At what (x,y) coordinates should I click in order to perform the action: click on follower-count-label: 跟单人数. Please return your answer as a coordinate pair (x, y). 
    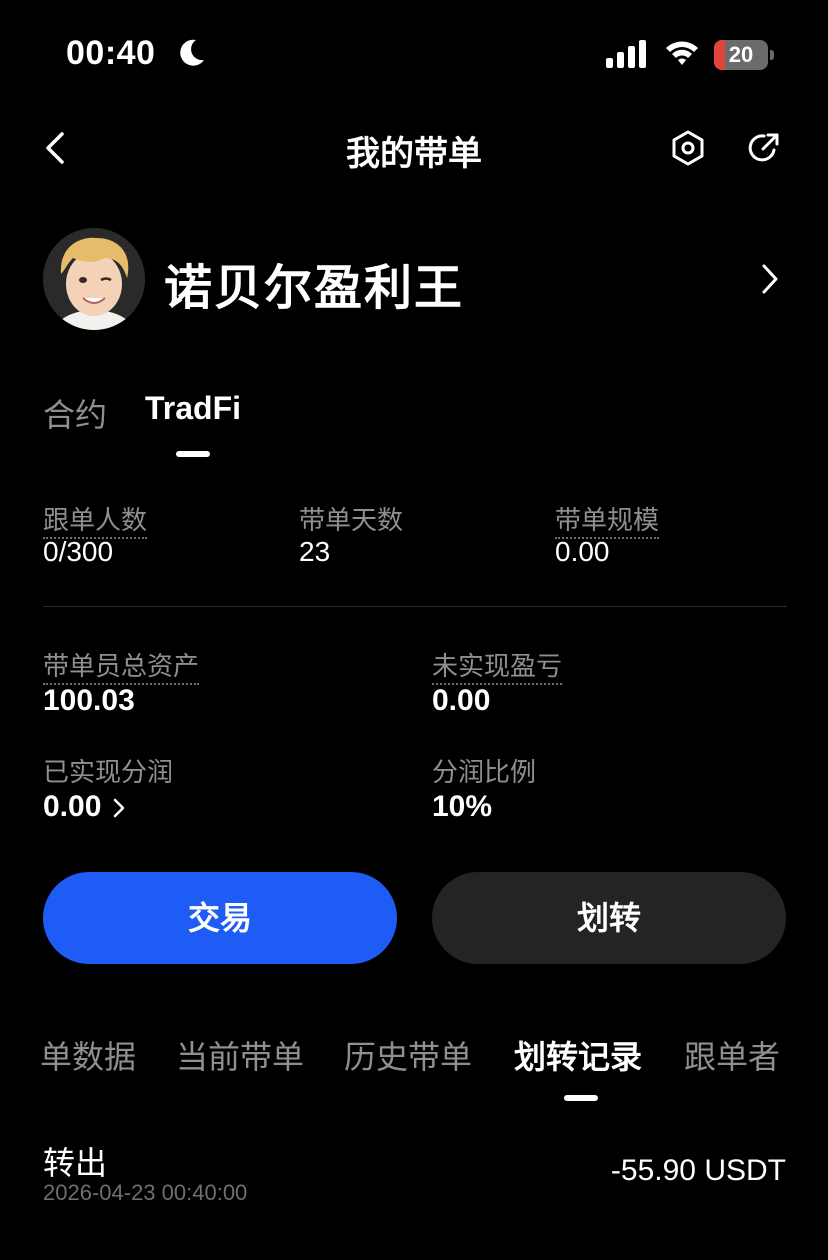
    Looking at the image, I should click on (95, 519).